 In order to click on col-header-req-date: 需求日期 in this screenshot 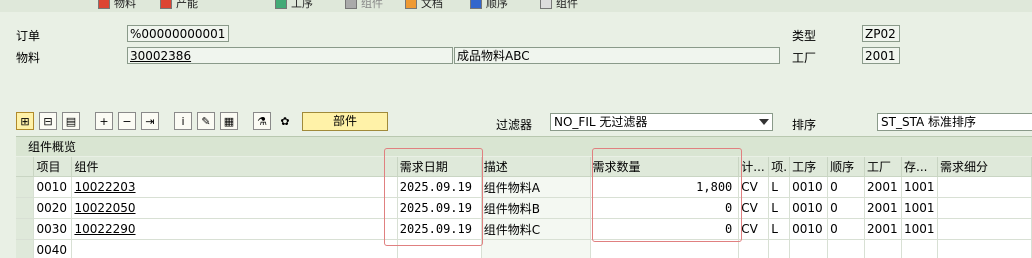, I will do `click(439, 167)`.